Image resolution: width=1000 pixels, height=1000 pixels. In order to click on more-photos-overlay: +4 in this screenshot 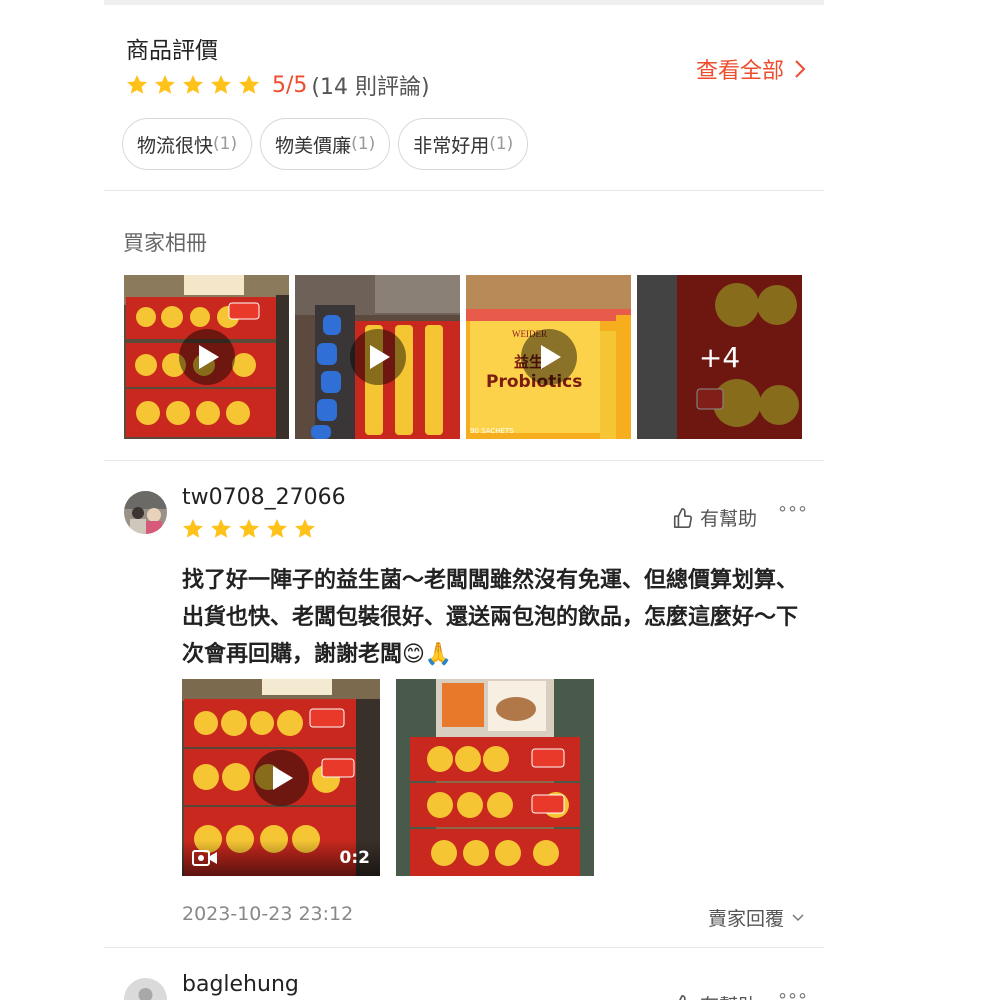, I will do `click(719, 357)`.